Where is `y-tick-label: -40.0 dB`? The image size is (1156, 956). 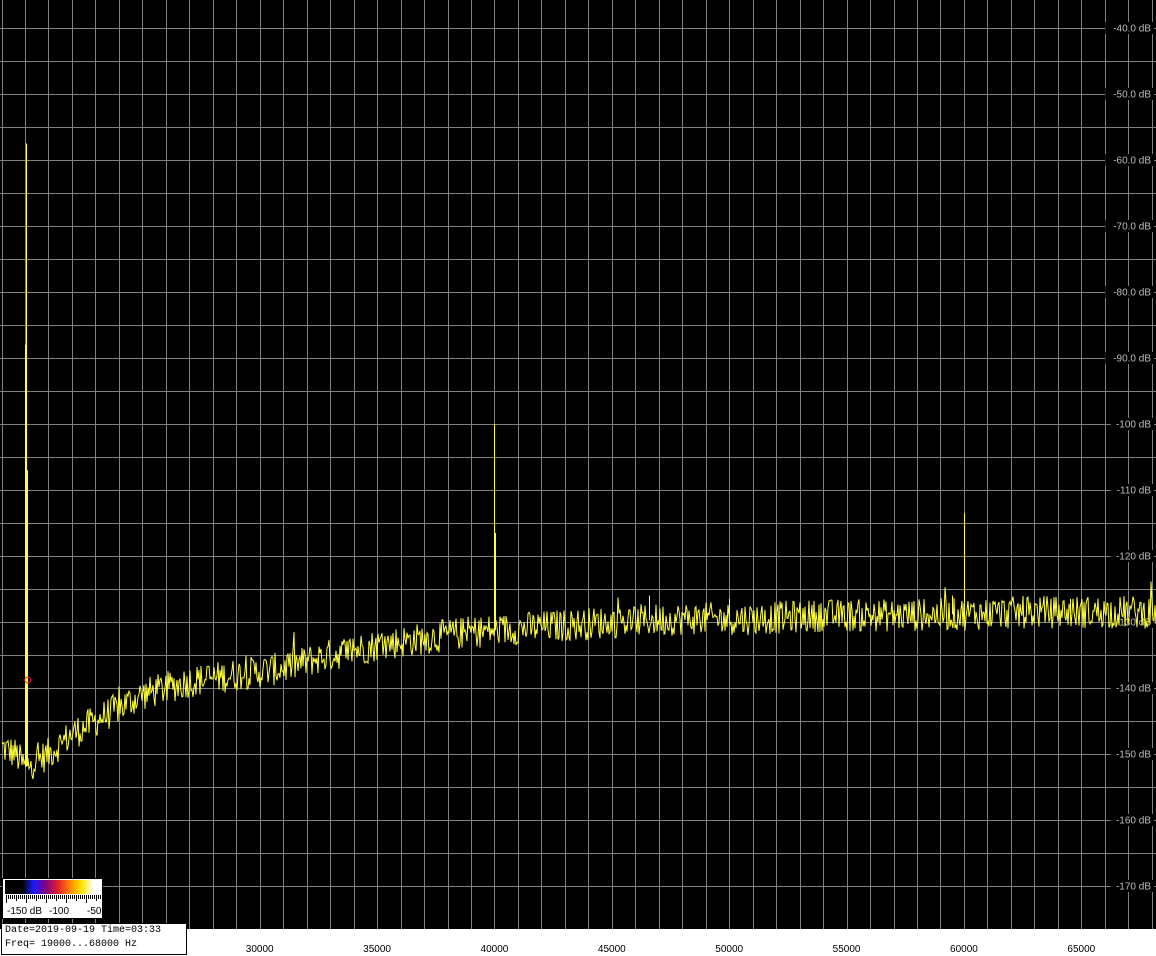 y-tick-label: -40.0 dB is located at coordinates (1132, 29).